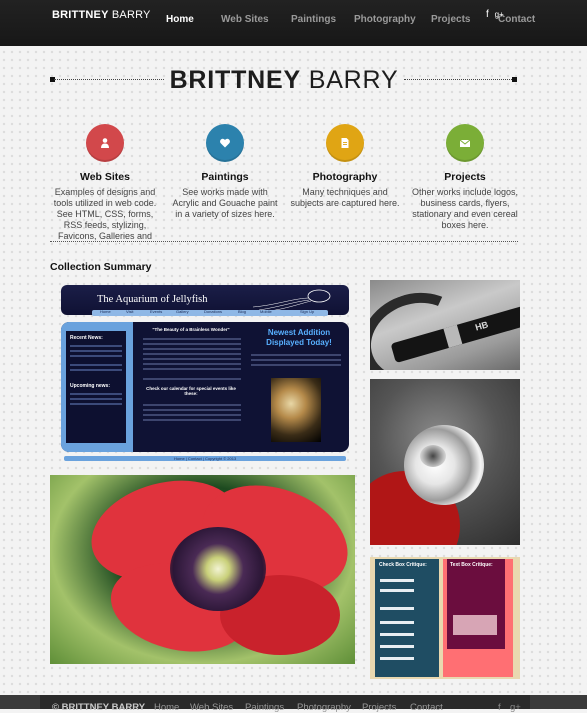  Describe the element at coordinates (475, 625) in the screenshot. I see `form-textarea` at that location.